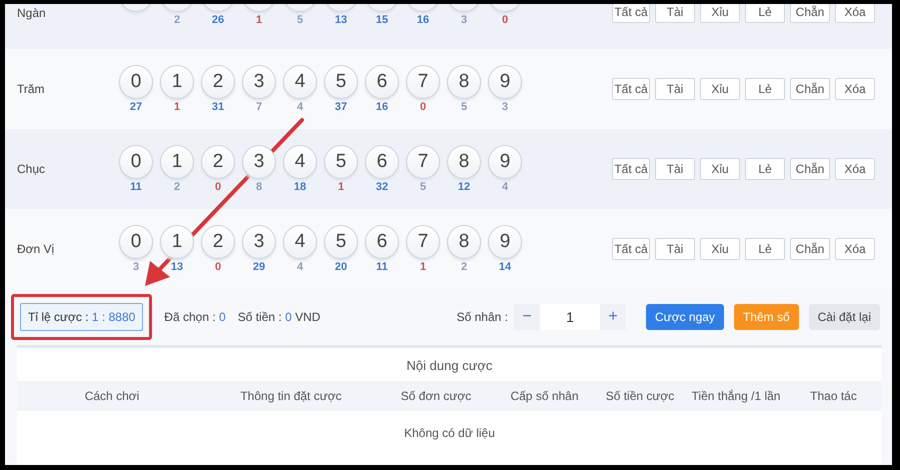 The width and height of the screenshot is (900, 470). What do you see at coordinates (32, 13) in the screenshot?
I see `row-label: Ngàn` at bounding box center [32, 13].